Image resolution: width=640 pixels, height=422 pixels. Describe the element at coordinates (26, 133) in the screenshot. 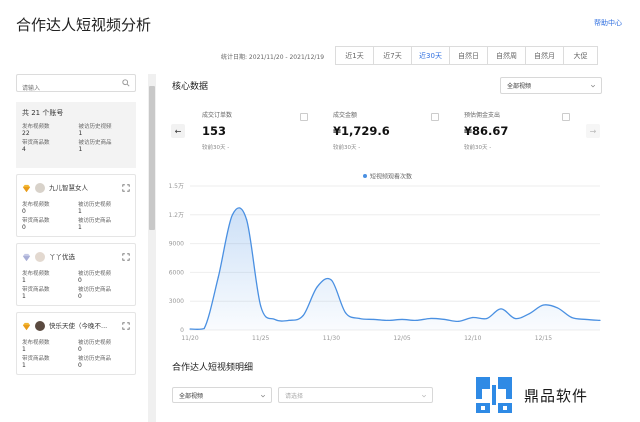

I see `stat-value: 22` at that location.